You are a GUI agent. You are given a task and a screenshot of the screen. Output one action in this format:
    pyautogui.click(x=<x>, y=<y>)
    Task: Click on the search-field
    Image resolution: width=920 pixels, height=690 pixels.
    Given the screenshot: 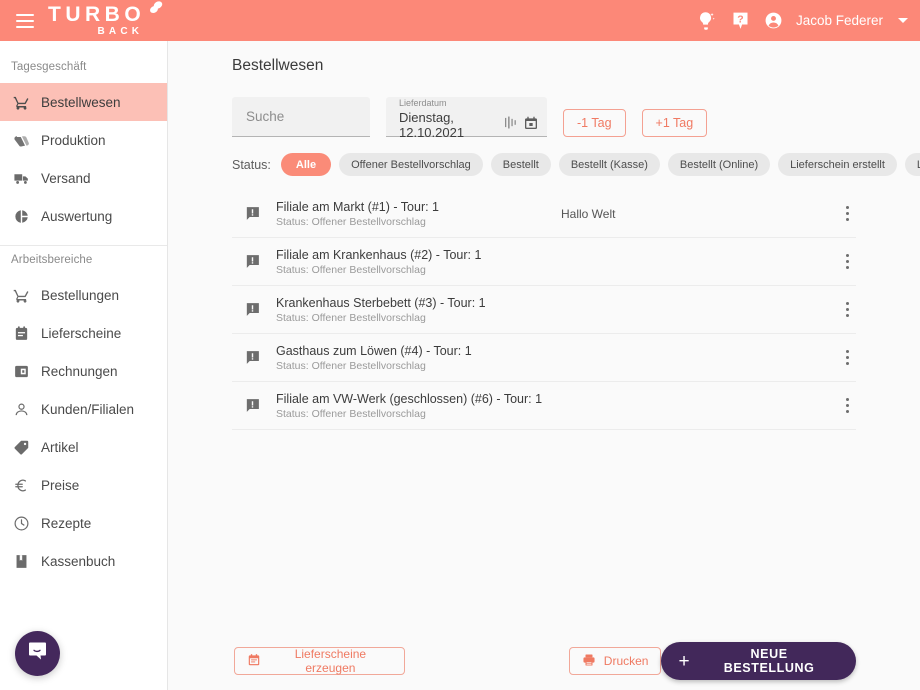 What is the action you would take?
    pyautogui.click(x=301, y=117)
    